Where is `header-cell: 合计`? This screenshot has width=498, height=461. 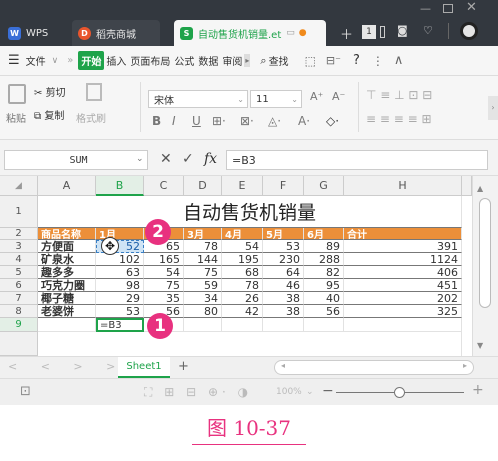
header-cell: 合计 is located at coordinates (403, 234).